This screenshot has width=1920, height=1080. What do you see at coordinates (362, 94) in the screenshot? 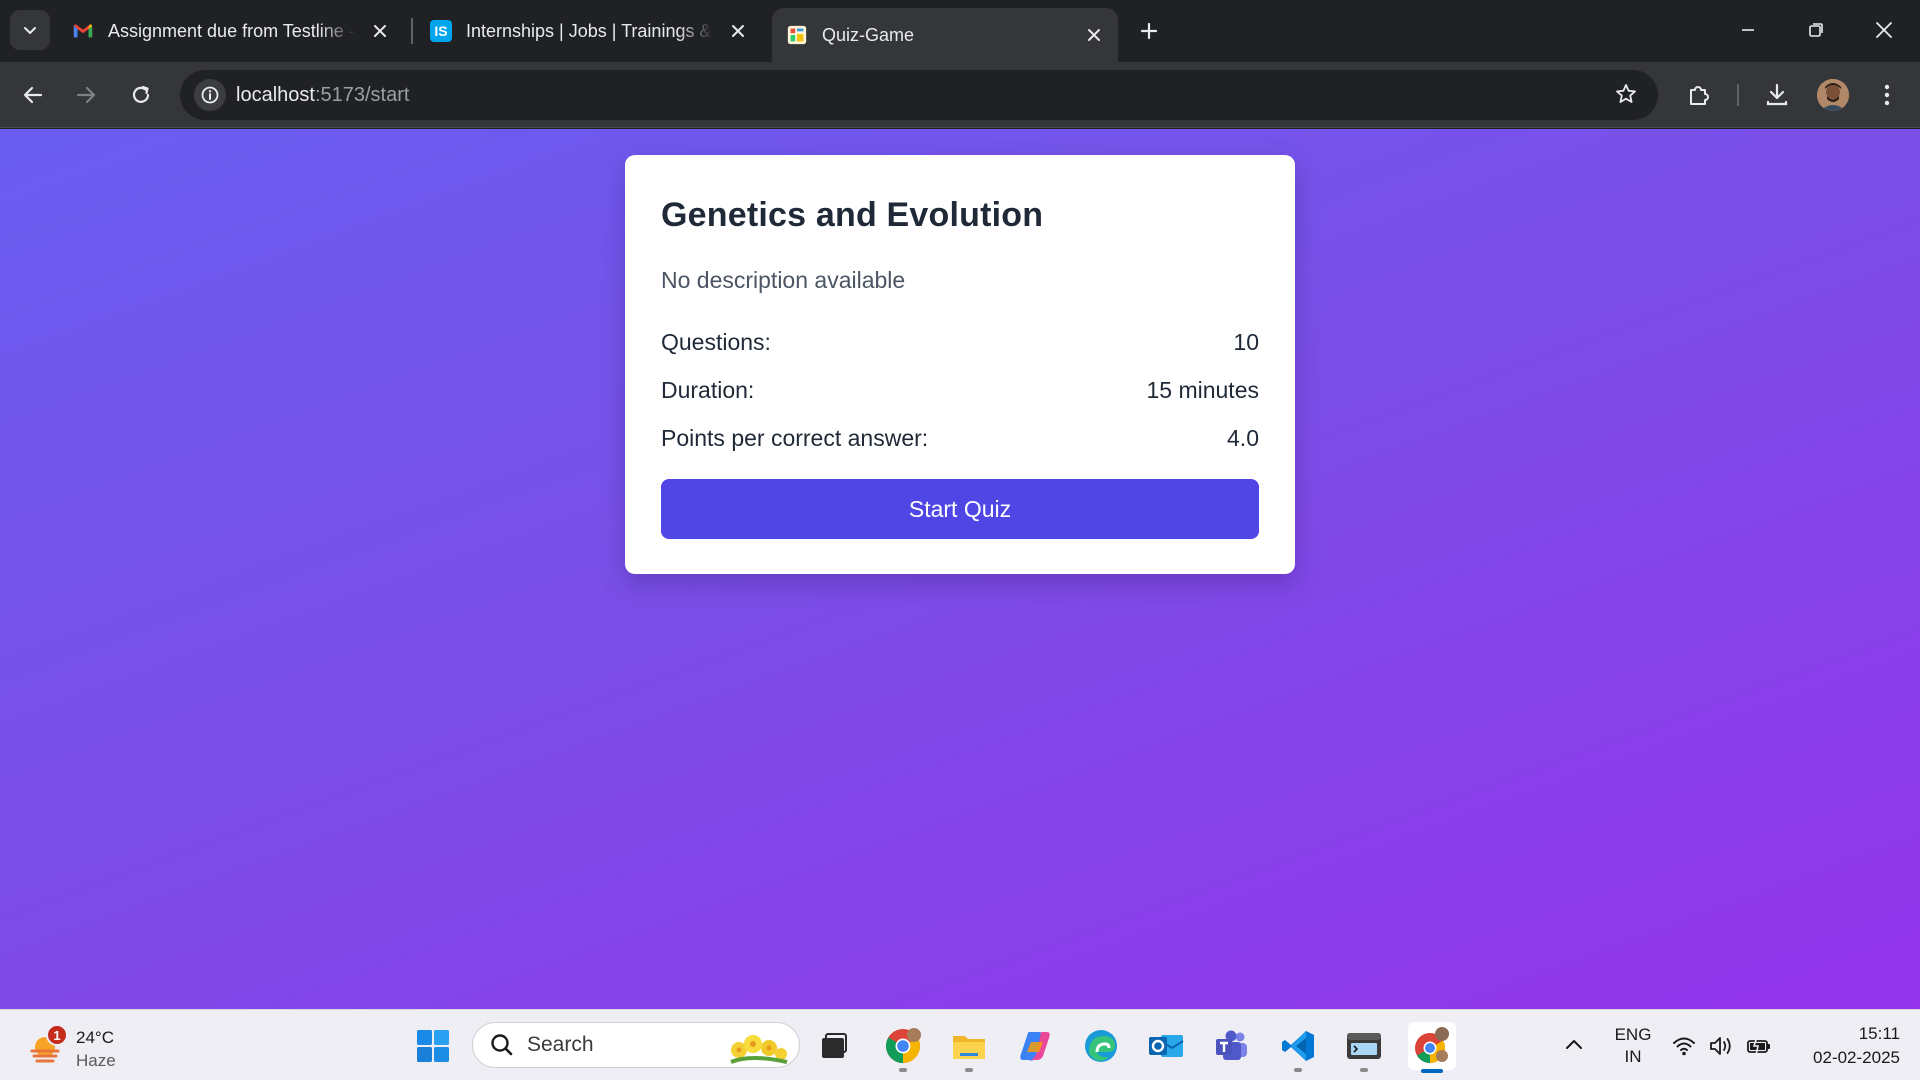
I see `url-path: :5173/start` at bounding box center [362, 94].